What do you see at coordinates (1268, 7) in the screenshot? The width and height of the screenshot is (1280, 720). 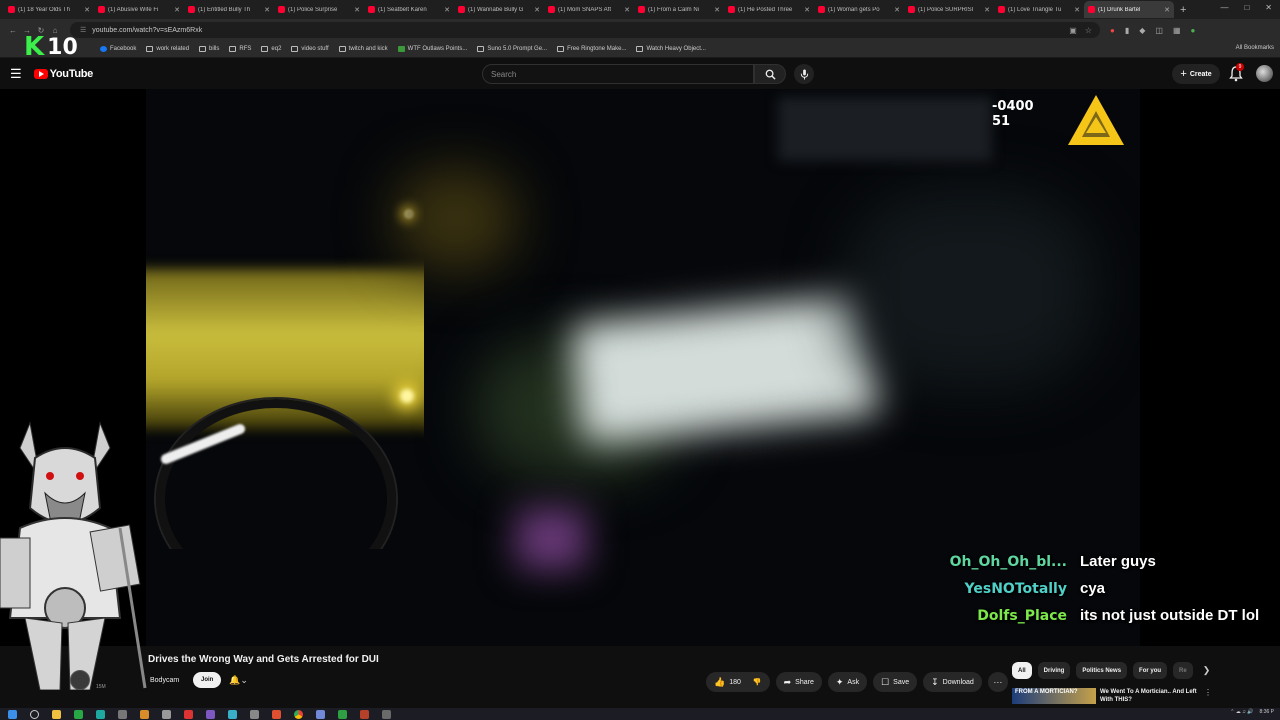 I see `close-window-icon: ✕` at bounding box center [1268, 7].